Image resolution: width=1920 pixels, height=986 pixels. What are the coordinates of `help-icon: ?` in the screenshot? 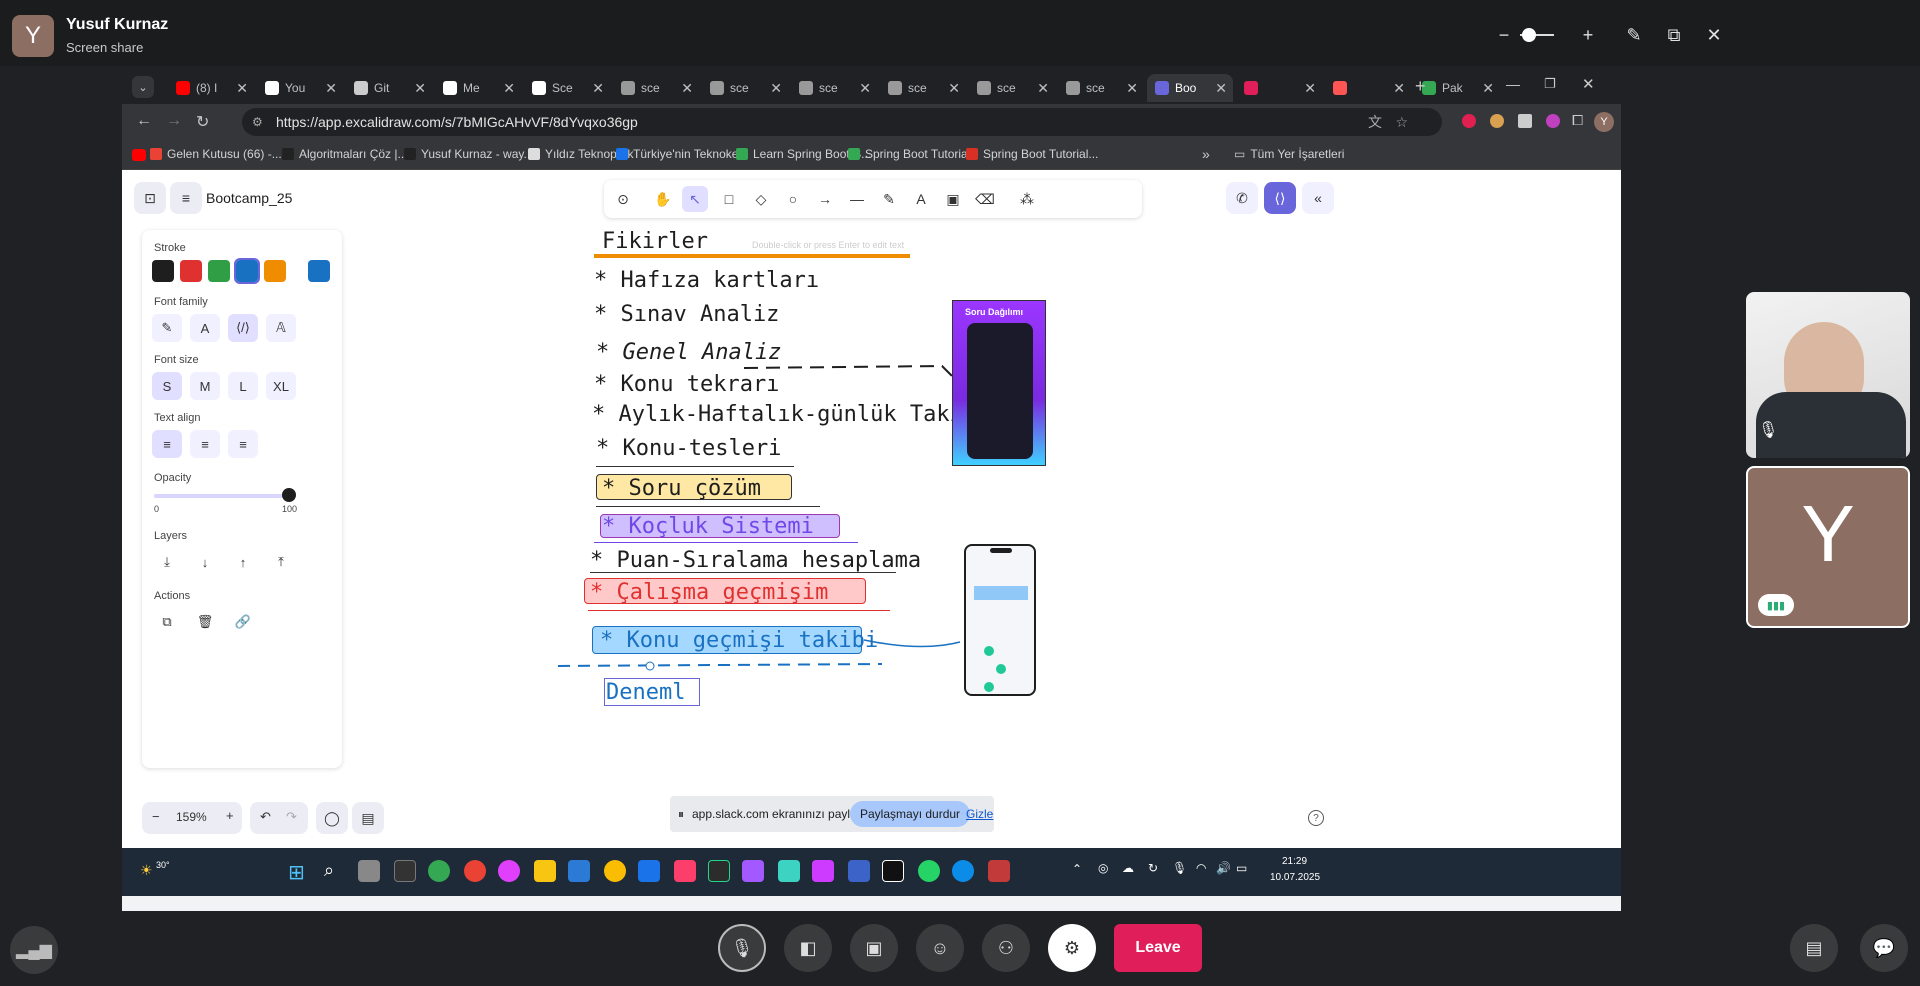 It's located at (1316, 818).